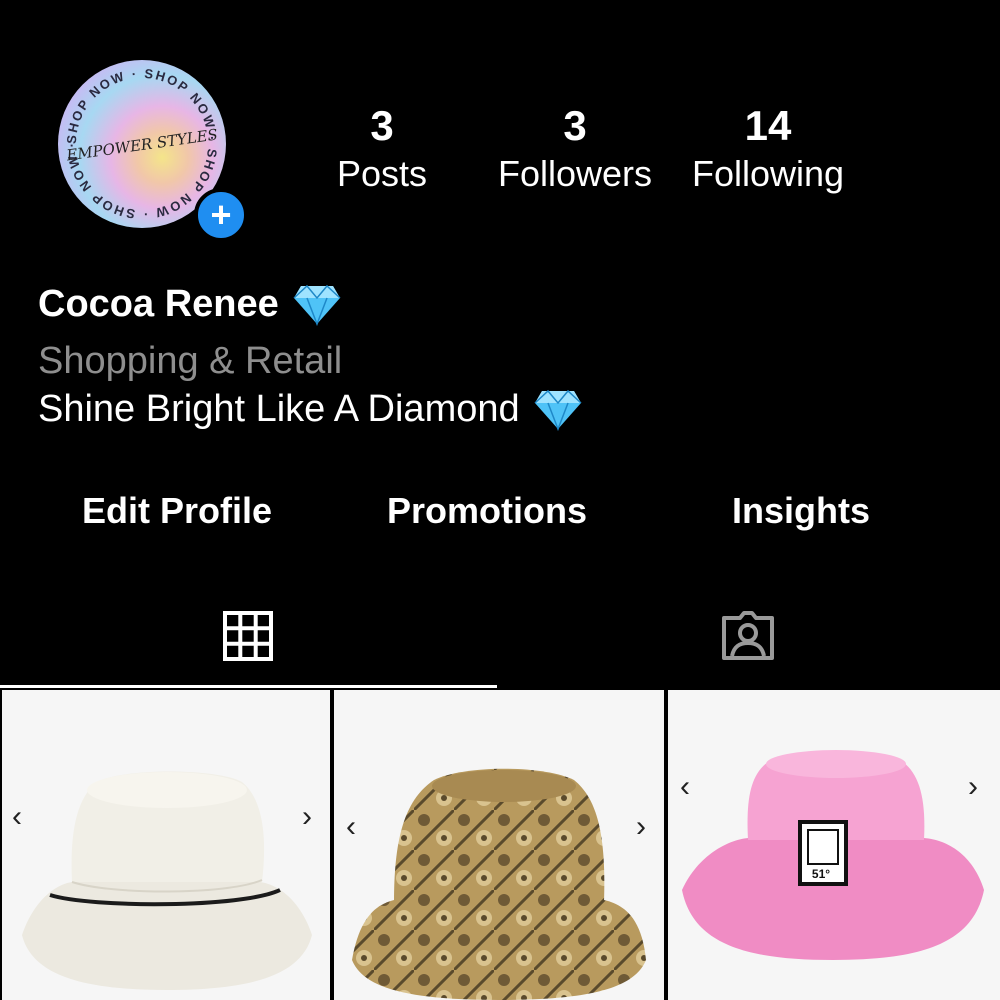 The width and height of the screenshot is (1000, 1000). I want to click on grid-icon, so click(248, 636).